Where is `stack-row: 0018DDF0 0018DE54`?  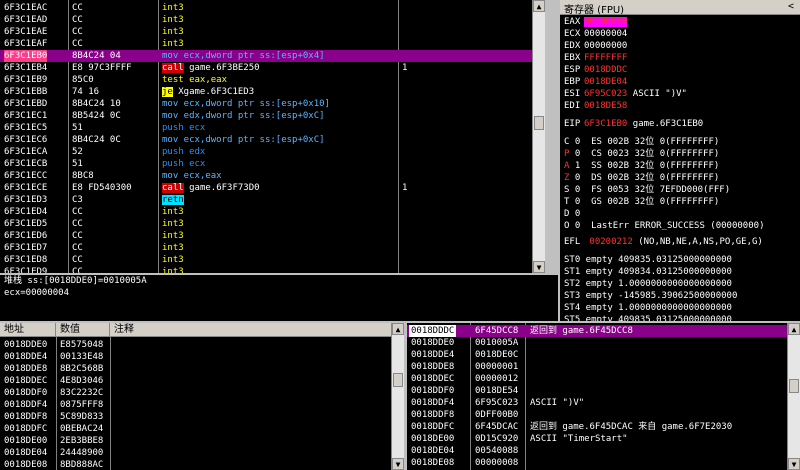
stack-row: 0018DDF0 0018DE54 is located at coordinates (597, 391).